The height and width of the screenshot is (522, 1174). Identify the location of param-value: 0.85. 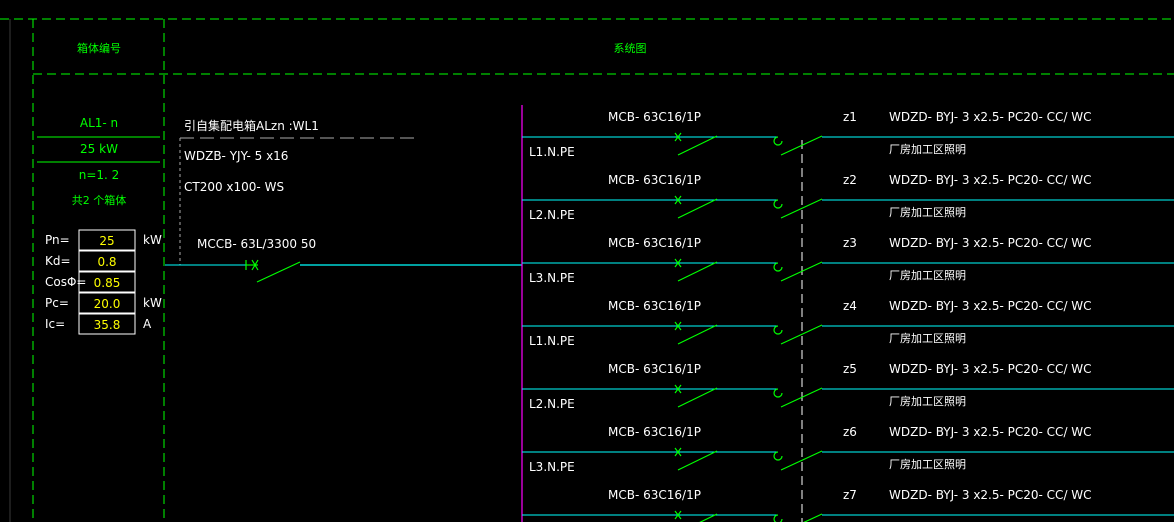
(107, 283).